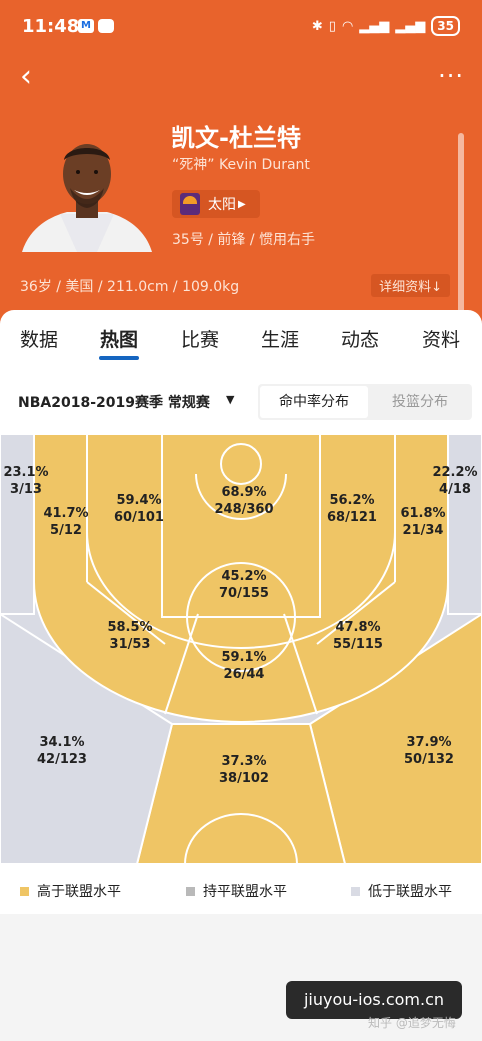 The image size is (482, 1041). I want to click on team-name: 太阳, so click(222, 205).